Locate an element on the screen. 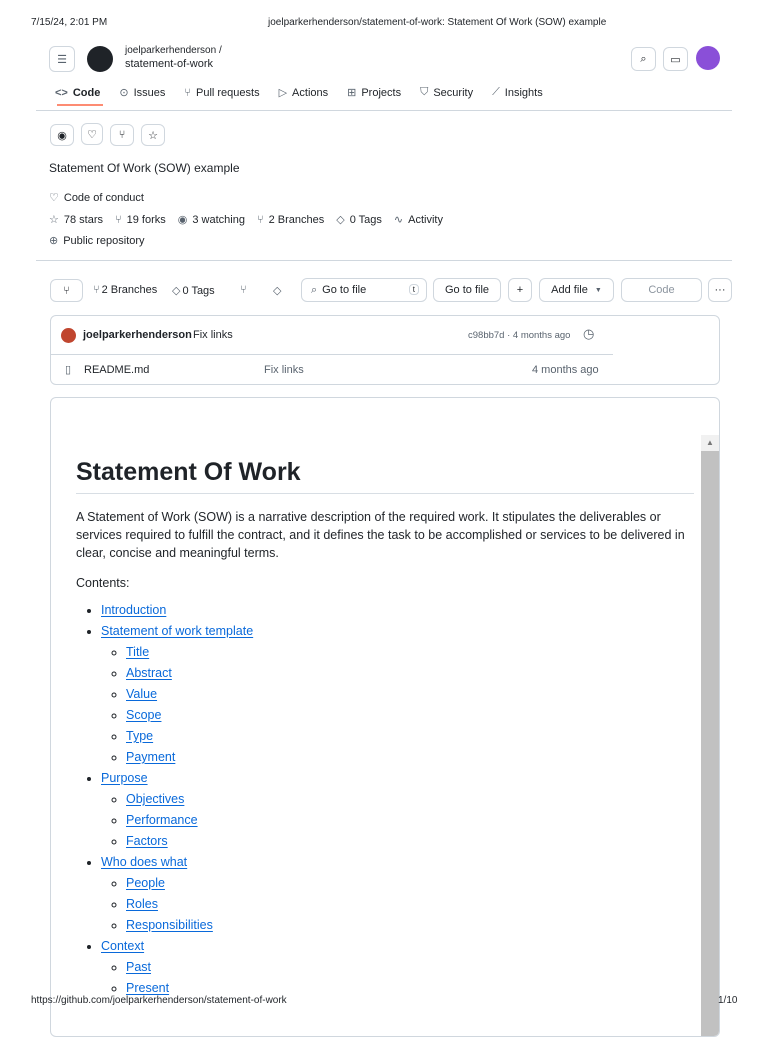 Image resolution: width=768 pixels, height=1037 pixels. forks-link: ⑂ 19 forks is located at coordinates (140, 219).